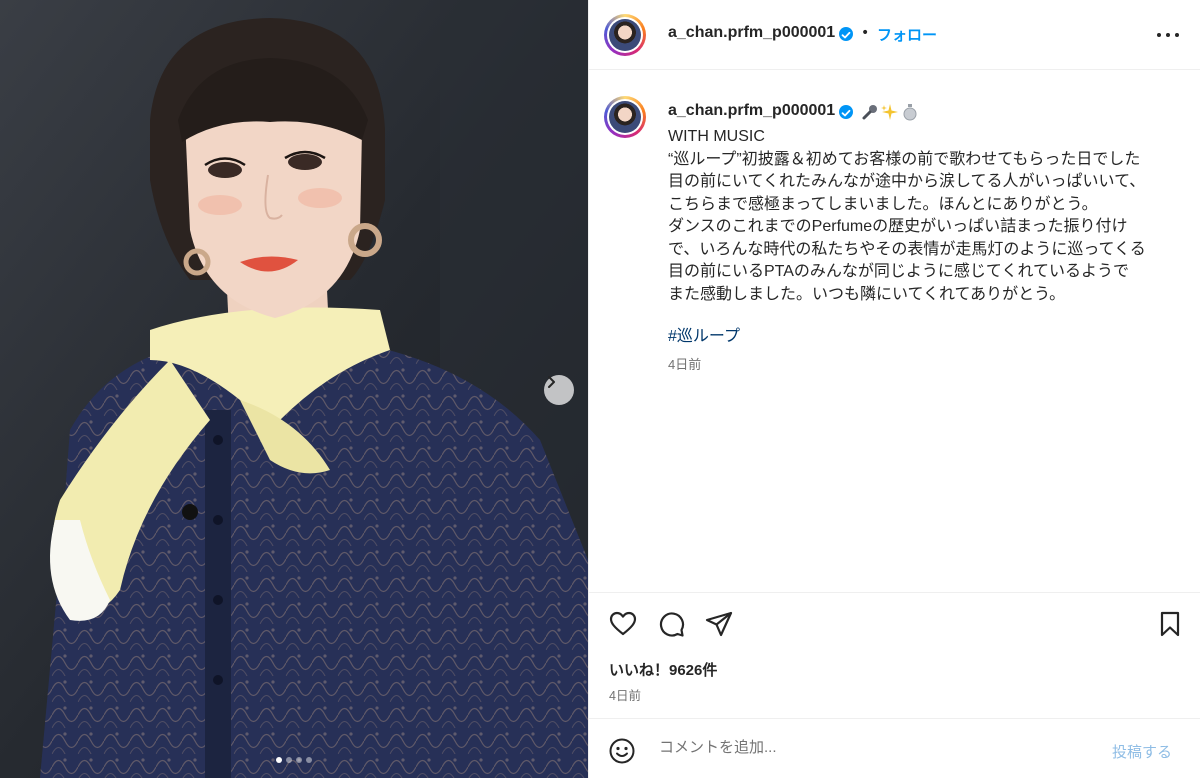 The width and height of the screenshot is (1200, 778). I want to click on save-button, so click(1170, 624).